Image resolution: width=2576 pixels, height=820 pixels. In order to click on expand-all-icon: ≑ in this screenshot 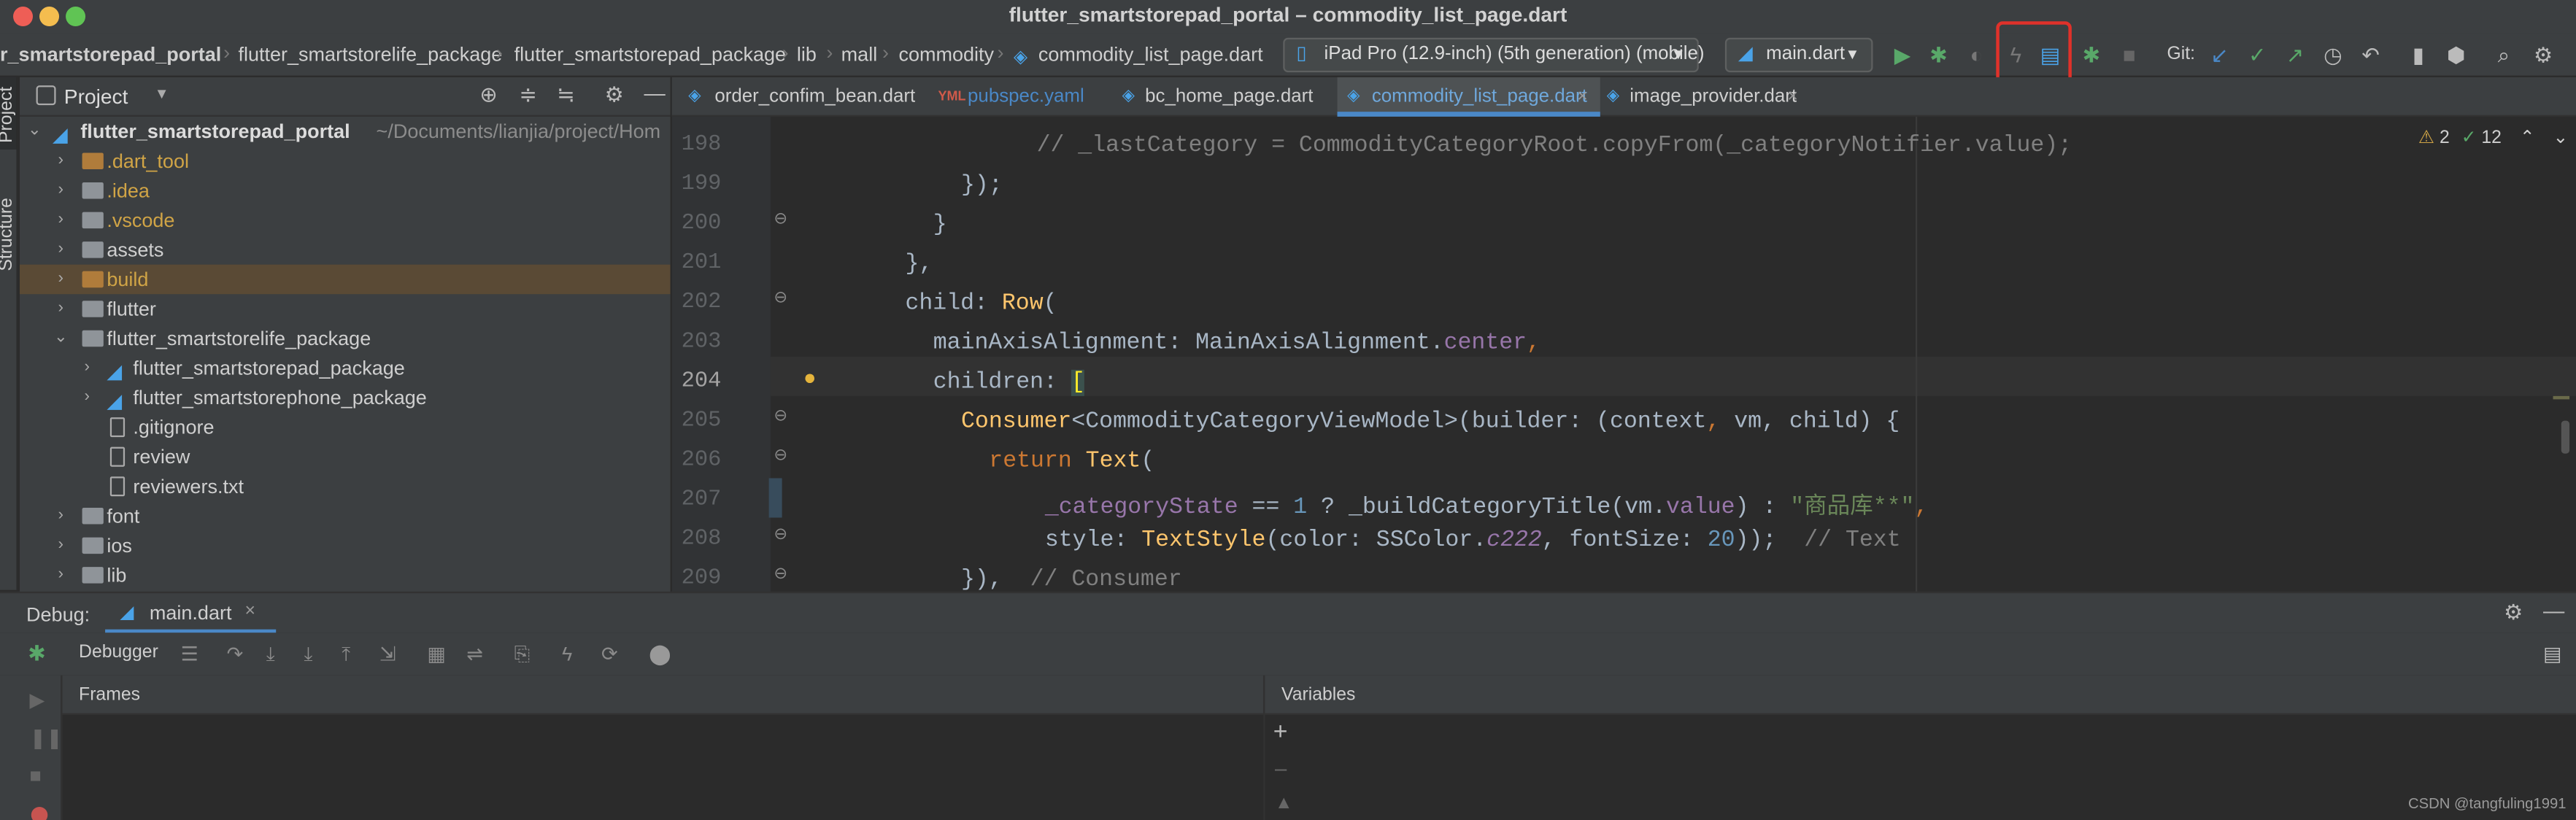, I will do `click(528, 95)`.